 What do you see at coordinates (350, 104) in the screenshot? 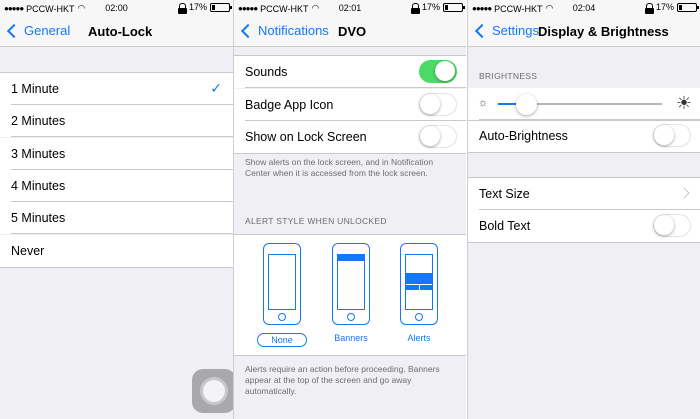
I see `badge-app-icon-row: Badge App Icon` at bounding box center [350, 104].